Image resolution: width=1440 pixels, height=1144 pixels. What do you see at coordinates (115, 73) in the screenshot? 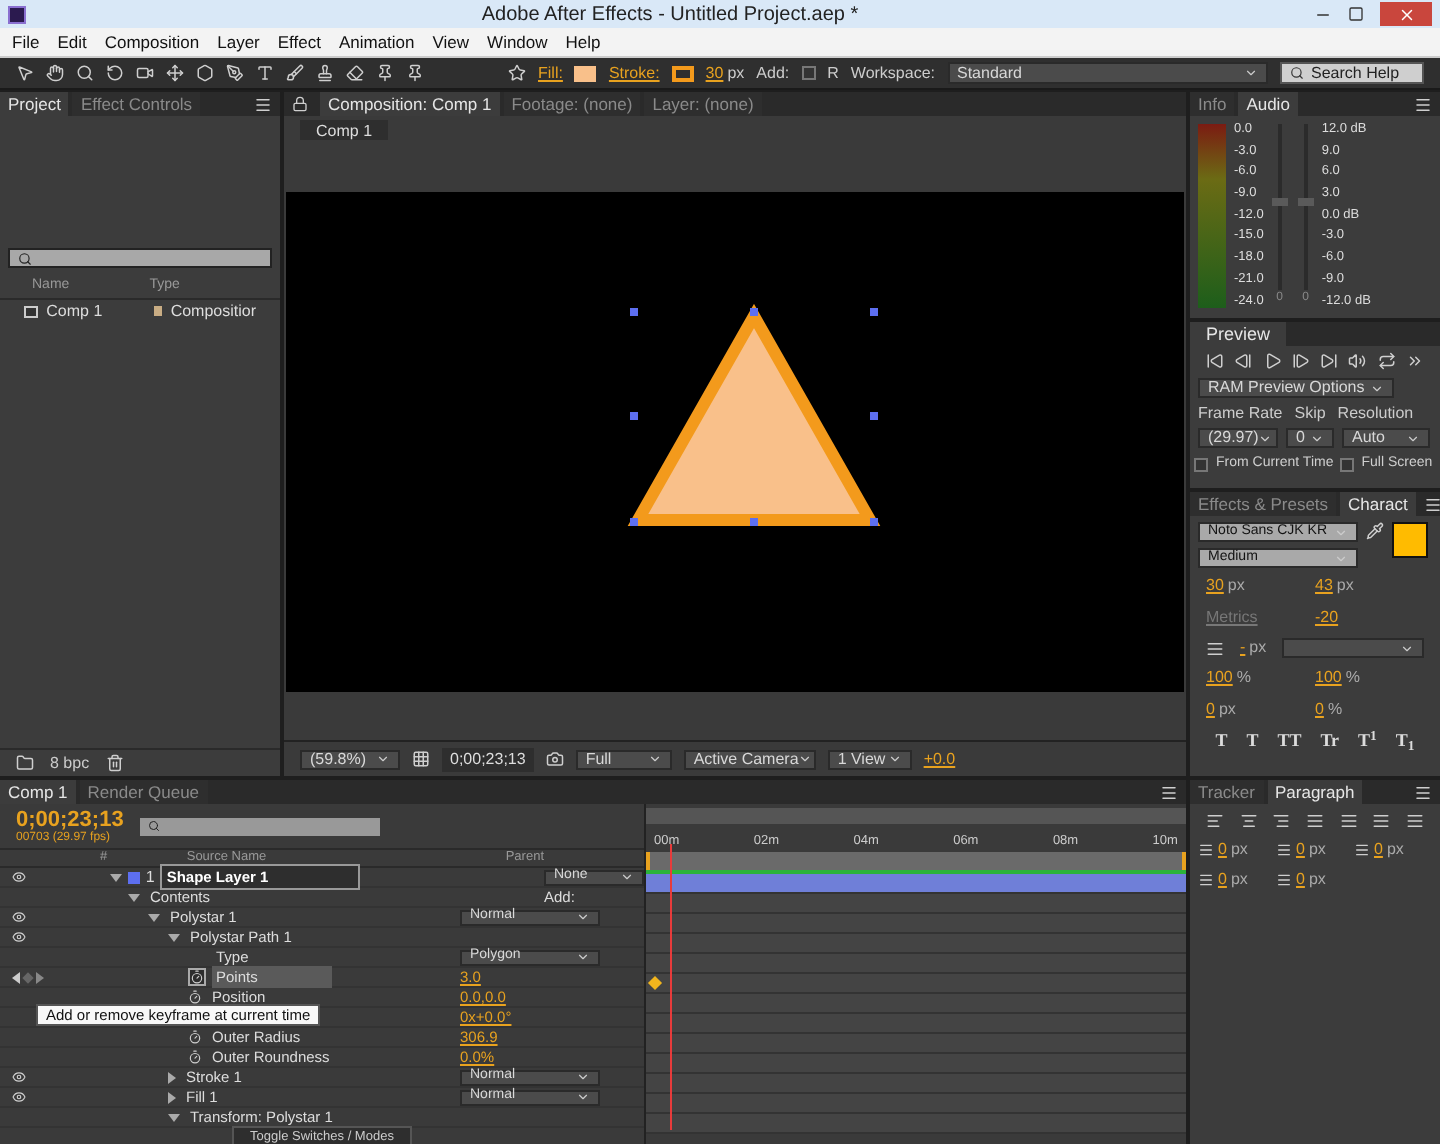
I see `rotate-tool-icon` at bounding box center [115, 73].